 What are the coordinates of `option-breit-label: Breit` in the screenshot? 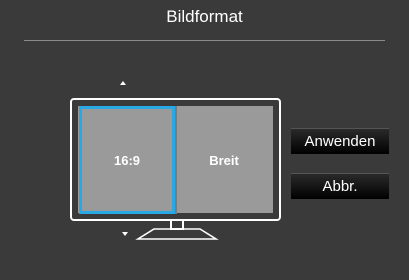 It's located at (224, 160).